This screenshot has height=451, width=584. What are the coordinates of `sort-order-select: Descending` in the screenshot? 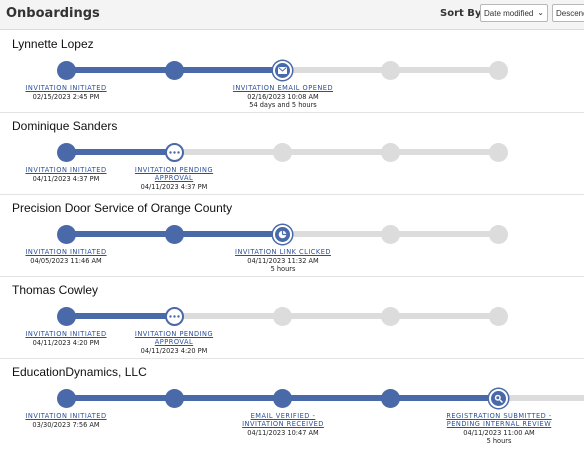 It's located at (568, 13).